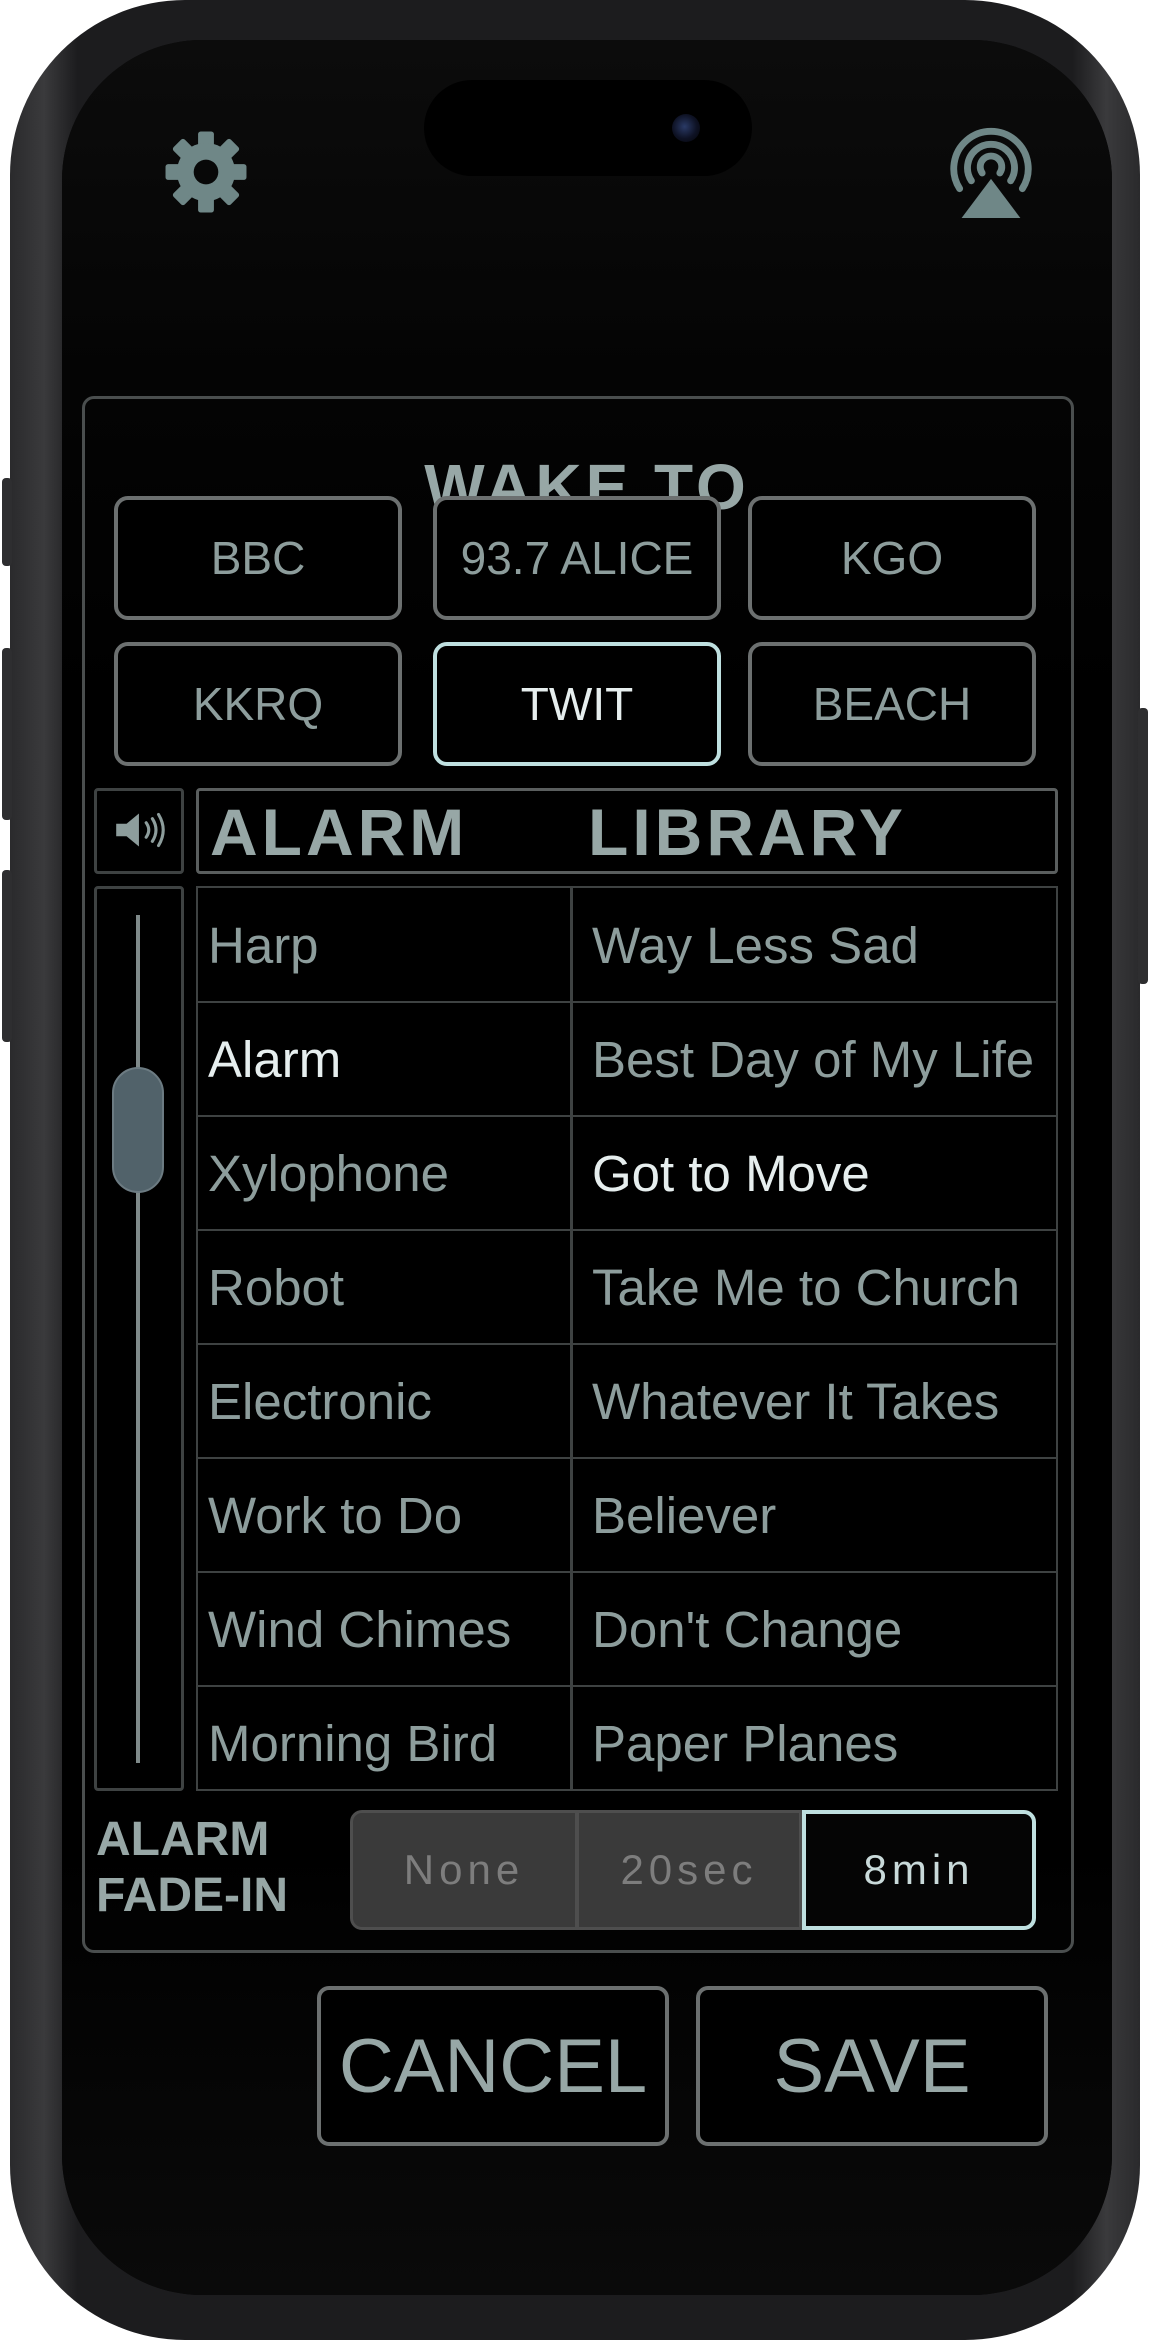 This screenshot has width=1152, height=2340. What do you see at coordinates (258, 558) in the screenshot?
I see `station-button-bbc: BBC` at bounding box center [258, 558].